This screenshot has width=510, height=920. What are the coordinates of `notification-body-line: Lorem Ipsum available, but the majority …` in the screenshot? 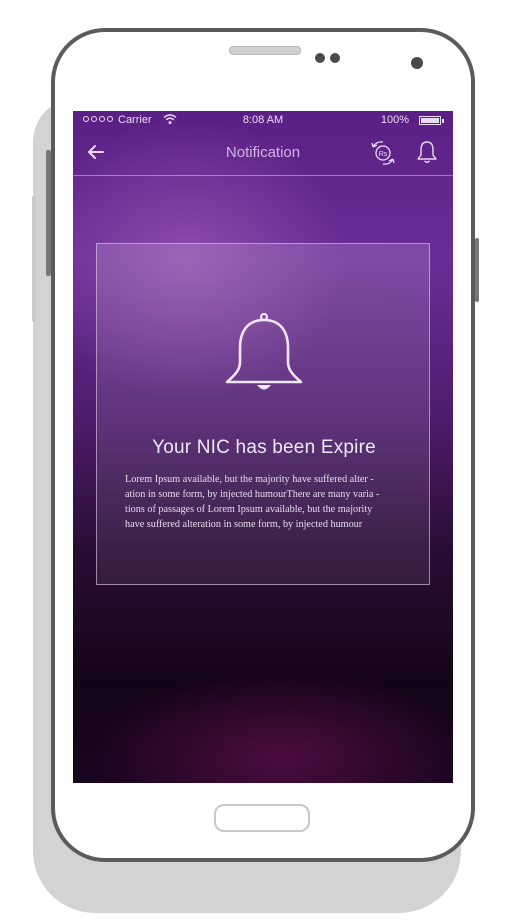 It's located at (249, 479).